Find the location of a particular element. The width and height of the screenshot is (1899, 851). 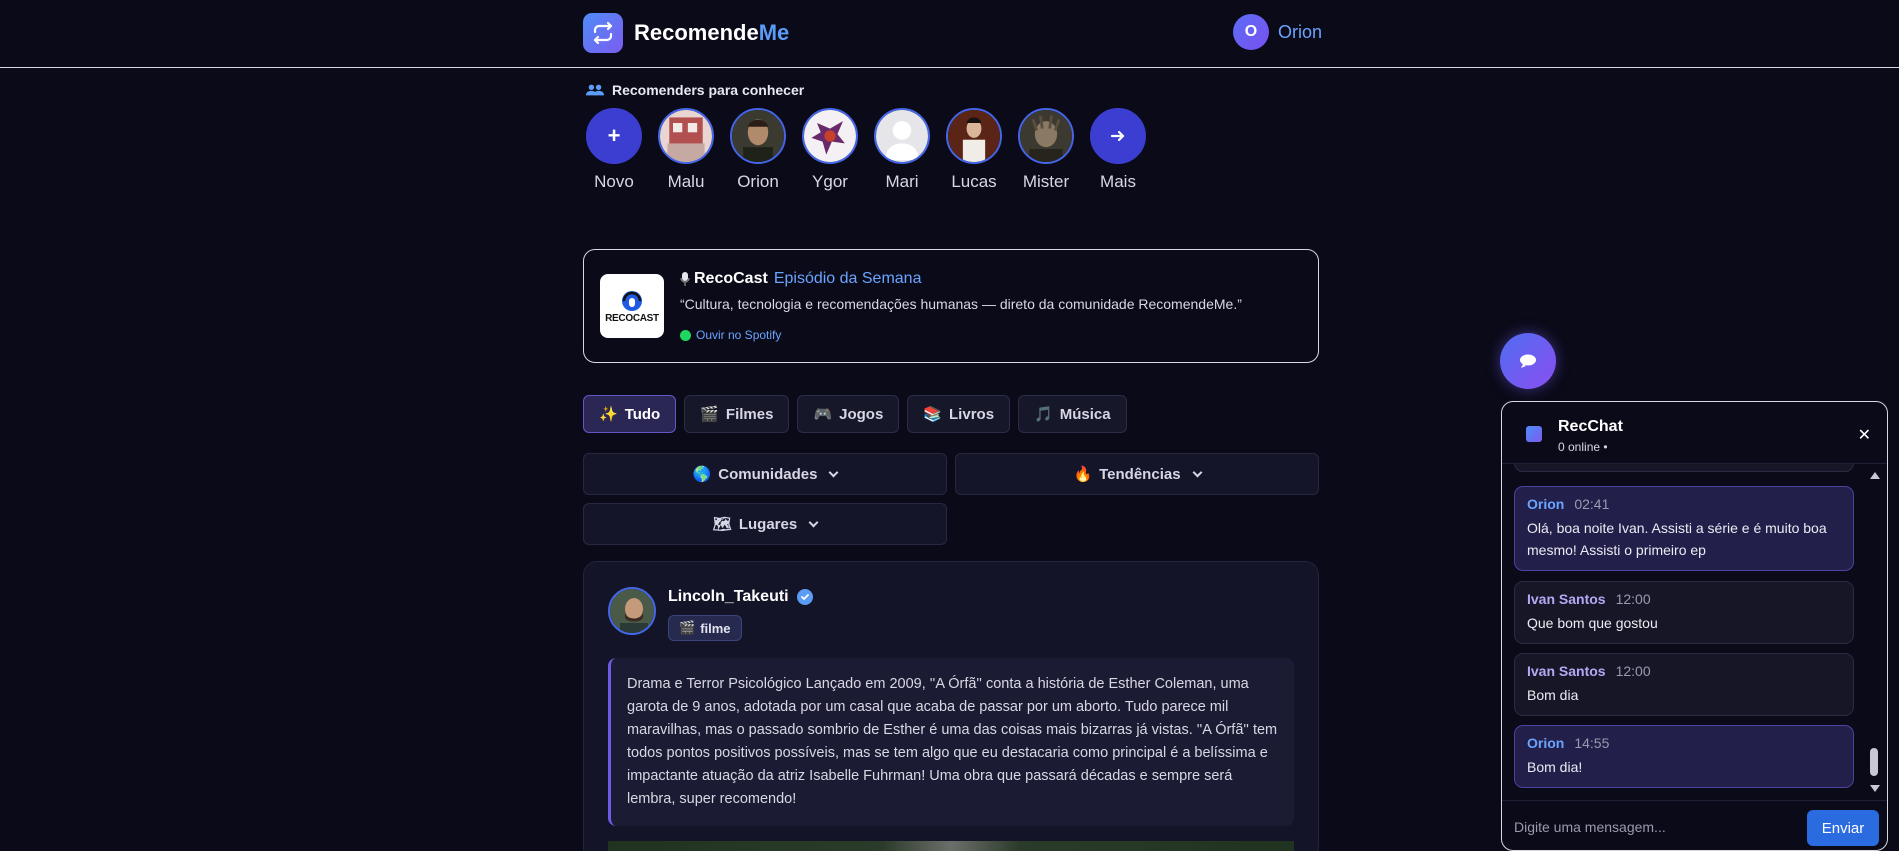

tab-musica: 🎵 Música is located at coordinates (1072, 414).